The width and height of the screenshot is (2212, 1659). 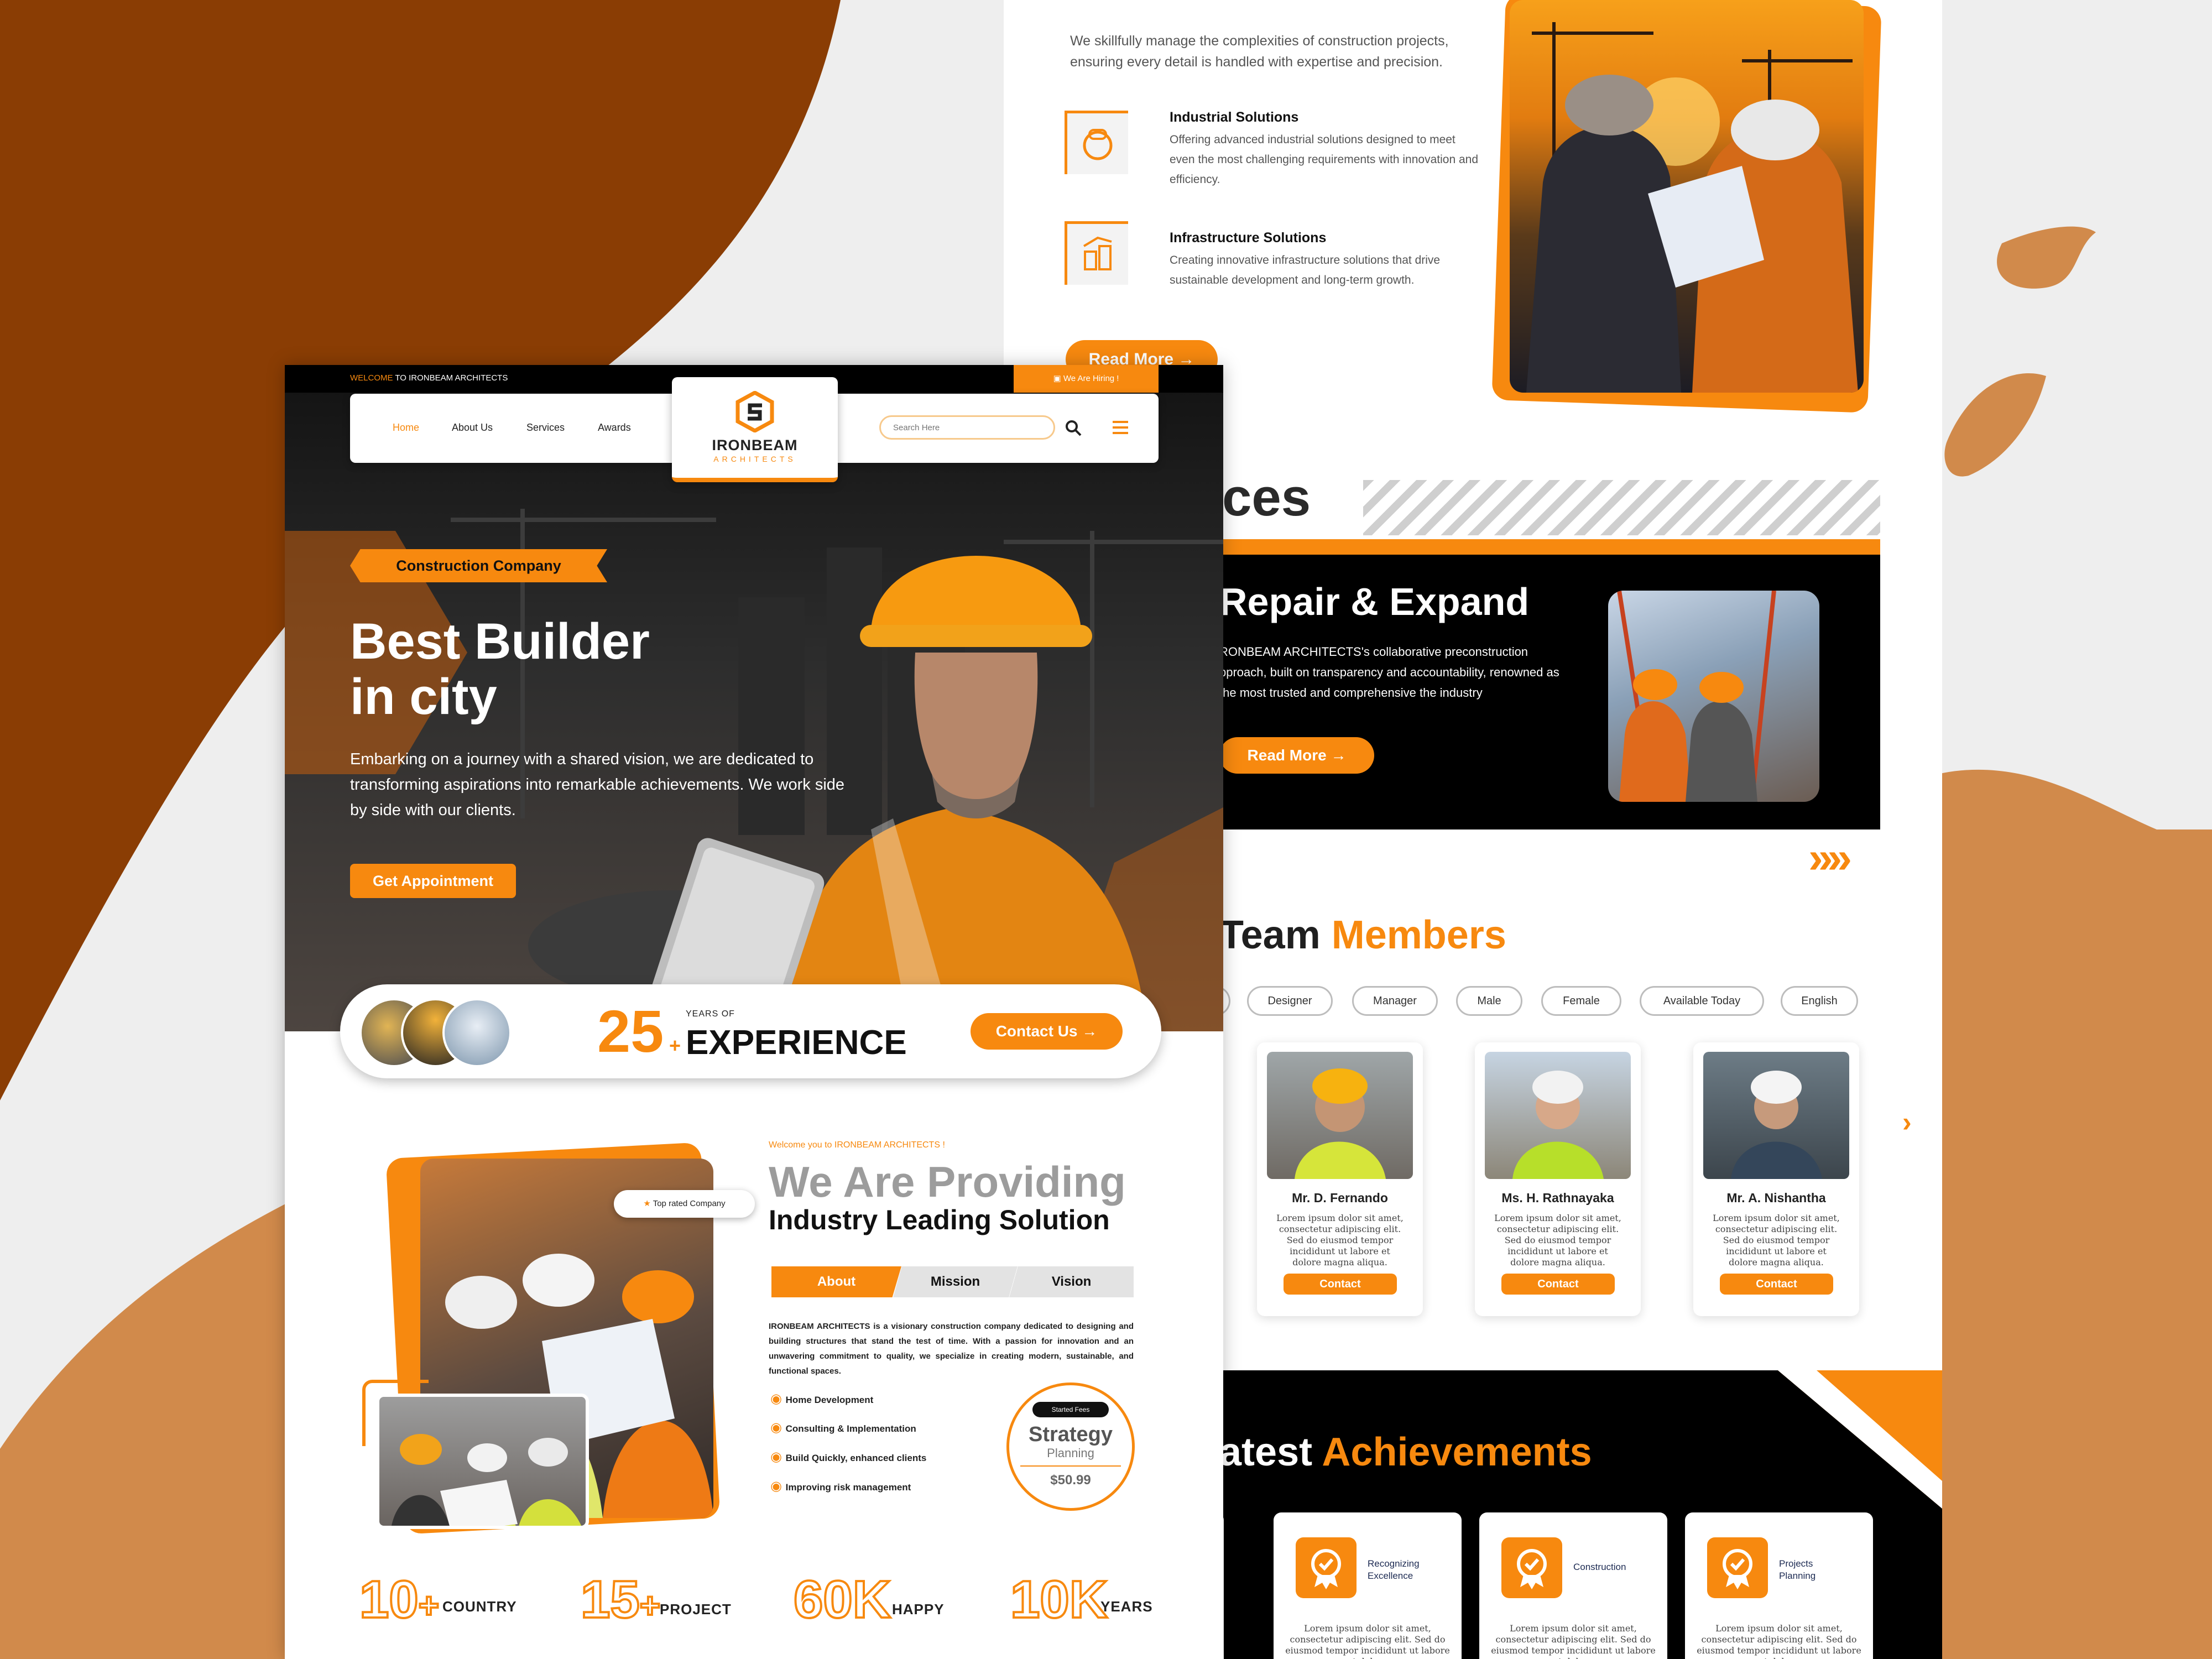 I want to click on nav-about-us: About Us, so click(x=473, y=428).